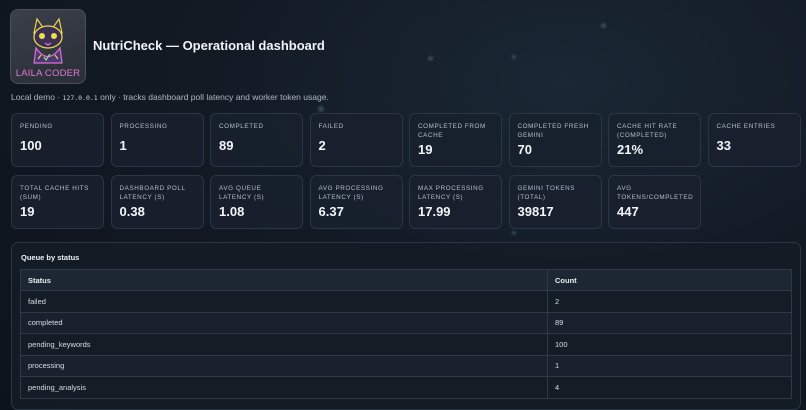 Image resolution: width=806 pixels, height=410 pixels. What do you see at coordinates (524, 149) in the screenshot?
I see `metric-value: 70` at bounding box center [524, 149].